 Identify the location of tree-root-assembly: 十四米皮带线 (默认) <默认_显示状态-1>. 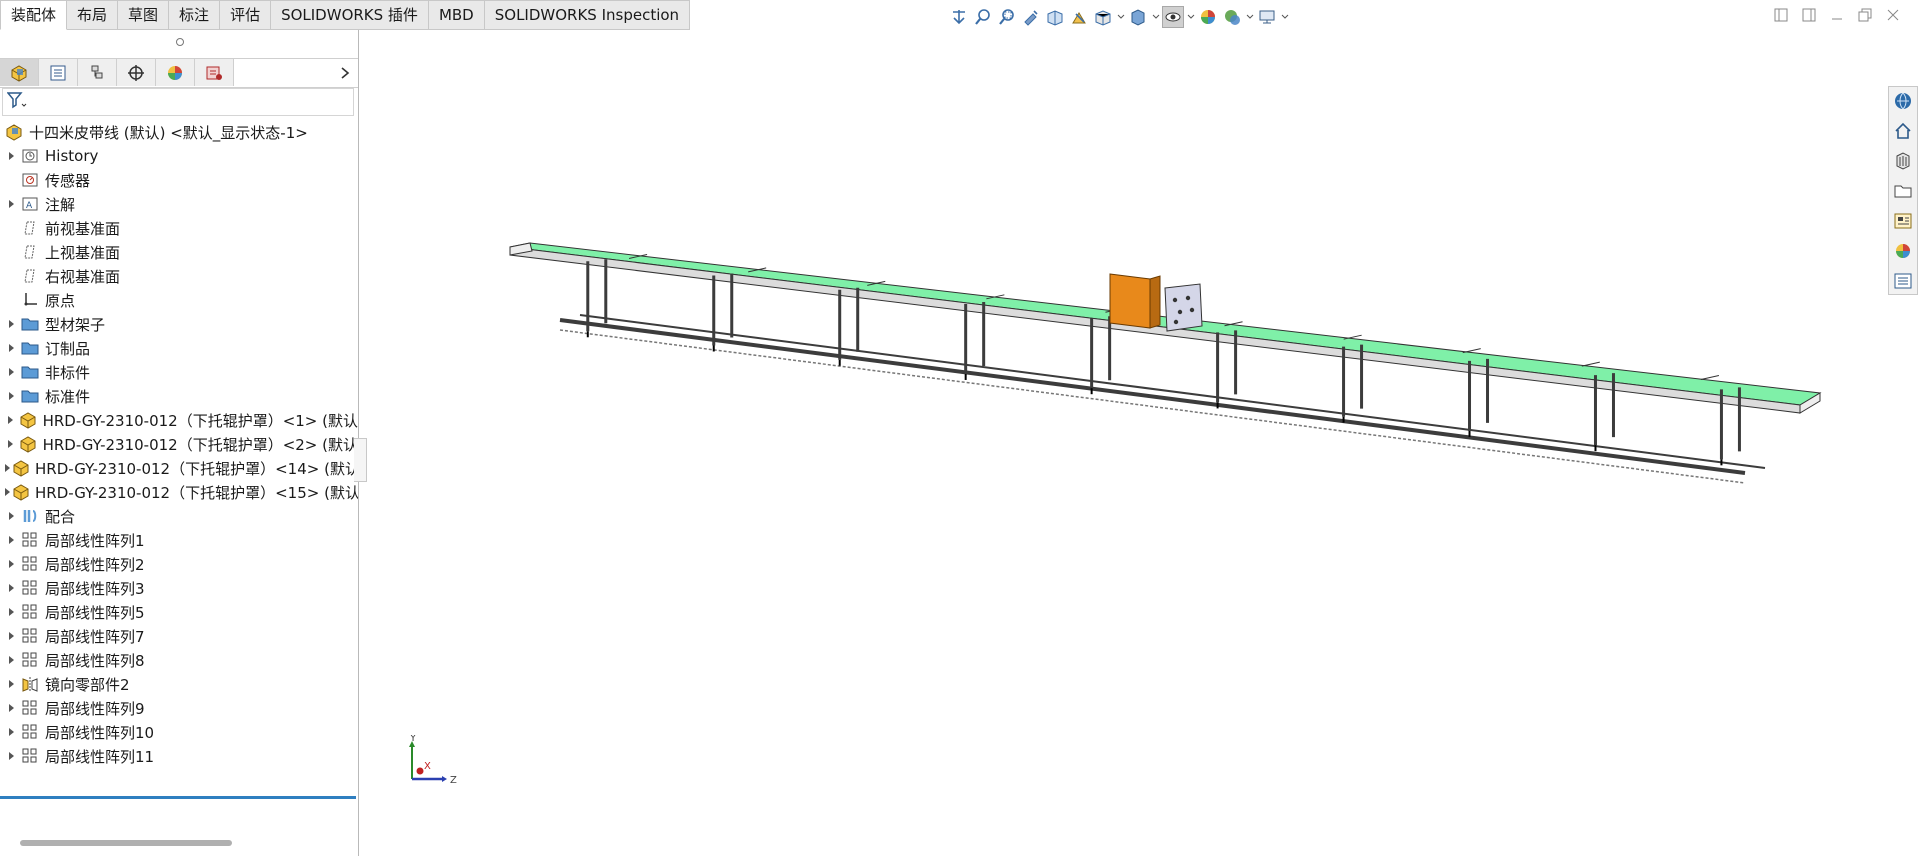
(179, 132).